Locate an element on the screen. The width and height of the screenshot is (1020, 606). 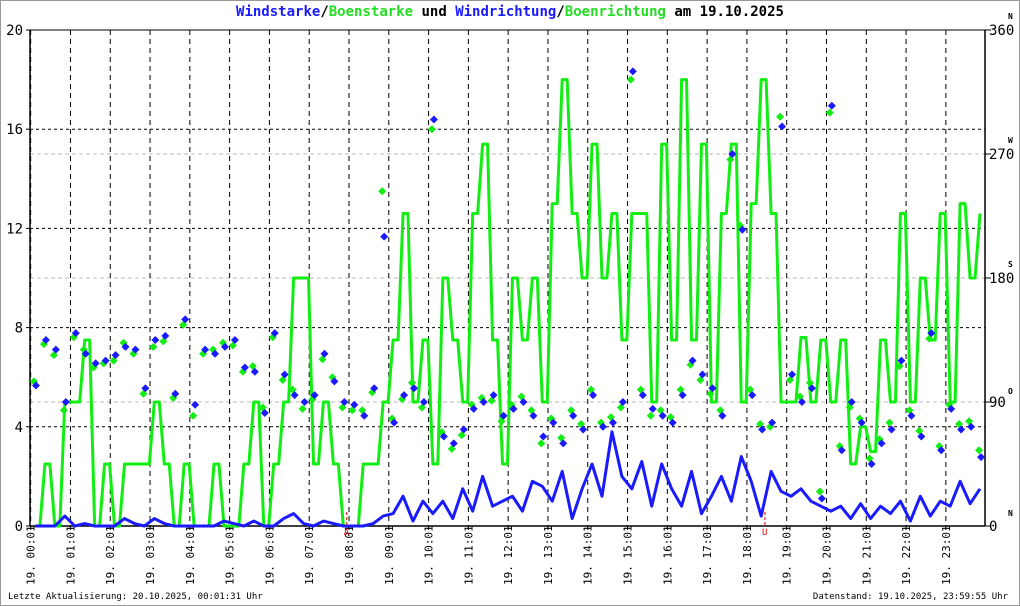
right-tick-label: 90 is located at coordinates (997, 403).